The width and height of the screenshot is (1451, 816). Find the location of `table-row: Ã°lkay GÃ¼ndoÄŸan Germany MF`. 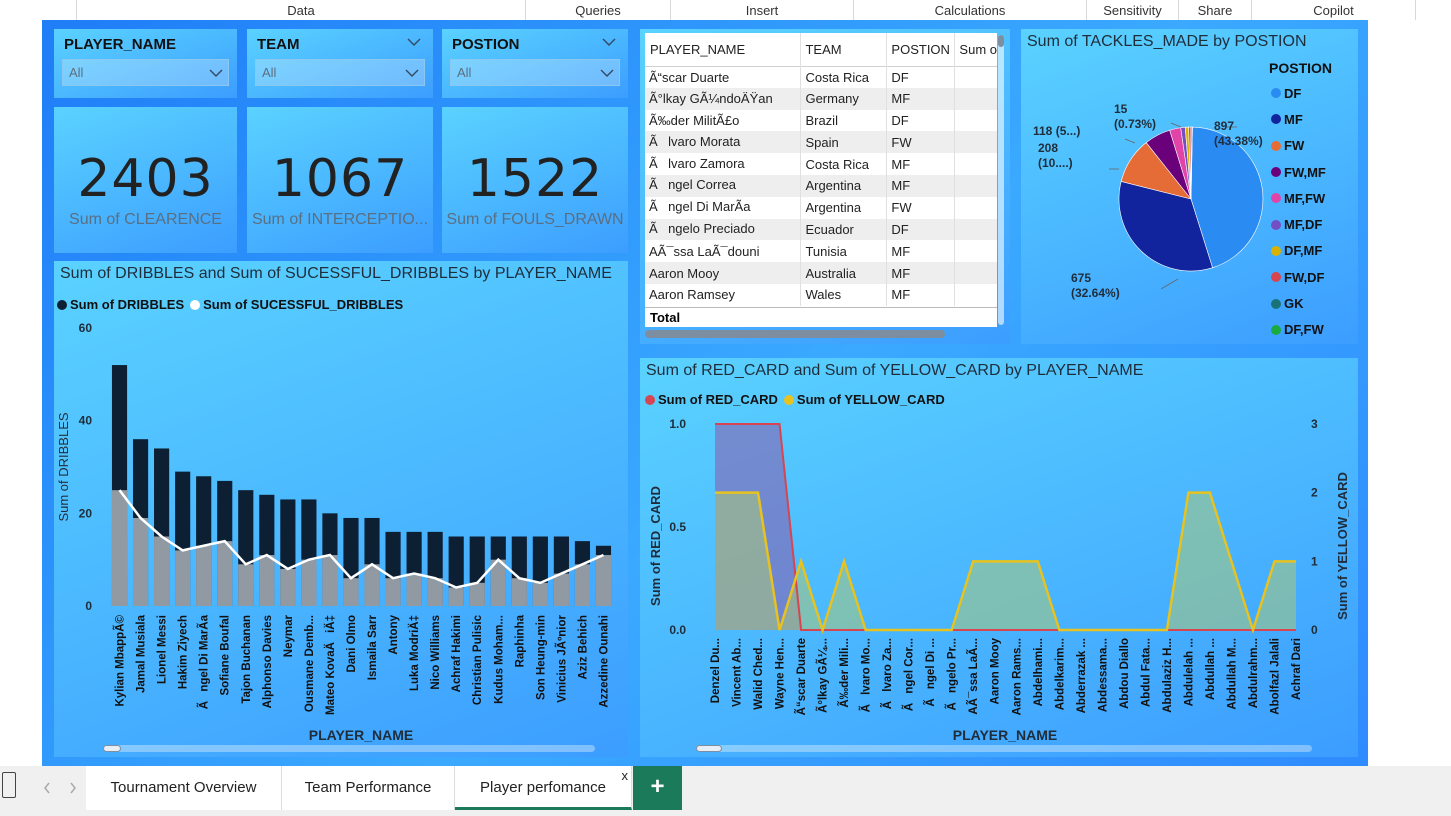

table-row: Ã°lkay GÃ¼ndoÄŸan Germany MF is located at coordinates (821, 98).